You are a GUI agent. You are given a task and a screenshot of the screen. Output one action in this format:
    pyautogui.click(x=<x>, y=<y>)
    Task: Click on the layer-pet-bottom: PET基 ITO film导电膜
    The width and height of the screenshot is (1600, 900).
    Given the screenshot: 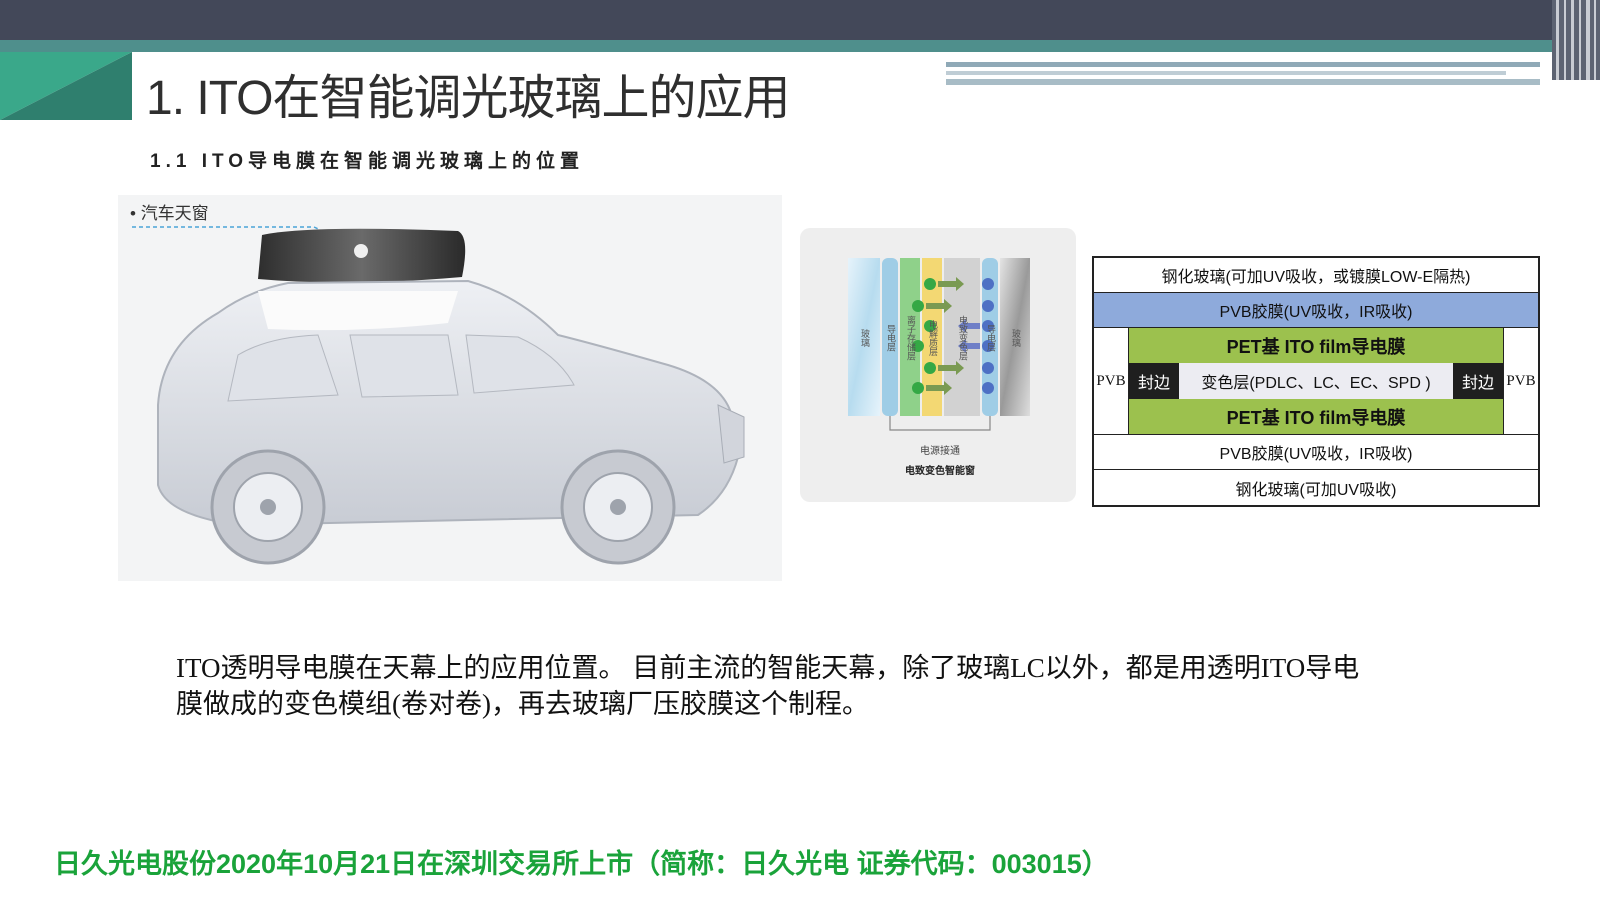 What is the action you would take?
    pyautogui.click(x=1316, y=416)
    